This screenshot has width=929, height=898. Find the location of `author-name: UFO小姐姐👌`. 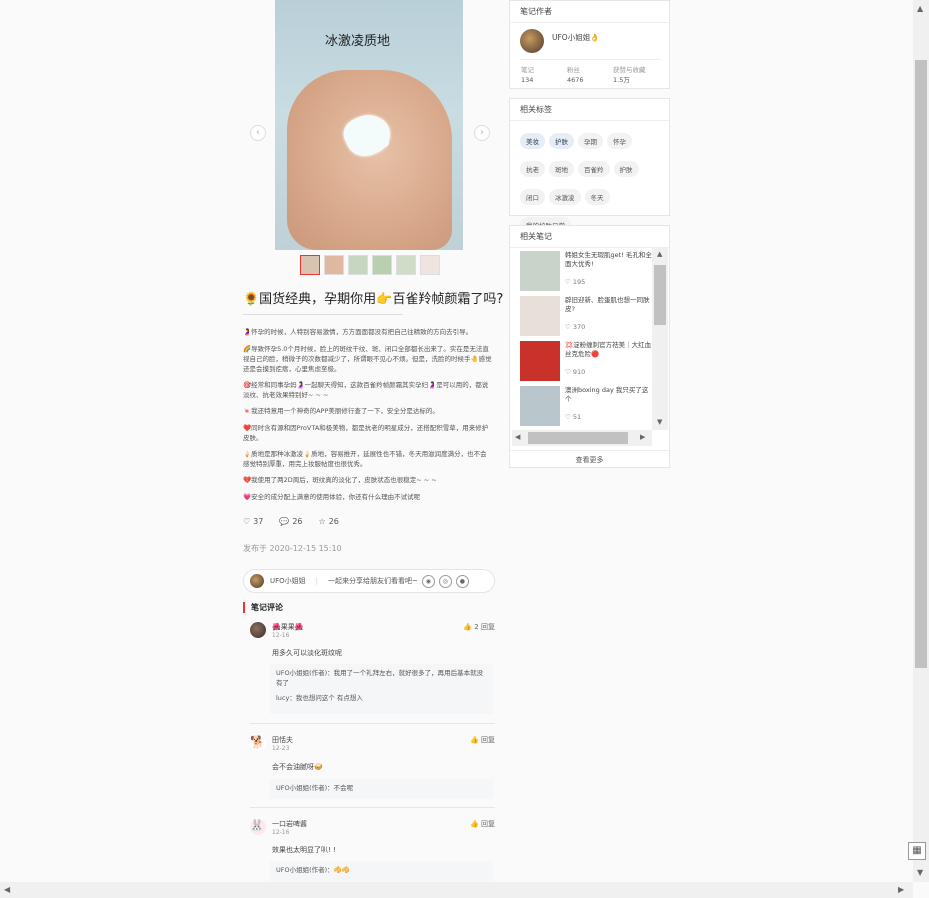

author-name: UFO小姐姐👌 is located at coordinates (576, 37).